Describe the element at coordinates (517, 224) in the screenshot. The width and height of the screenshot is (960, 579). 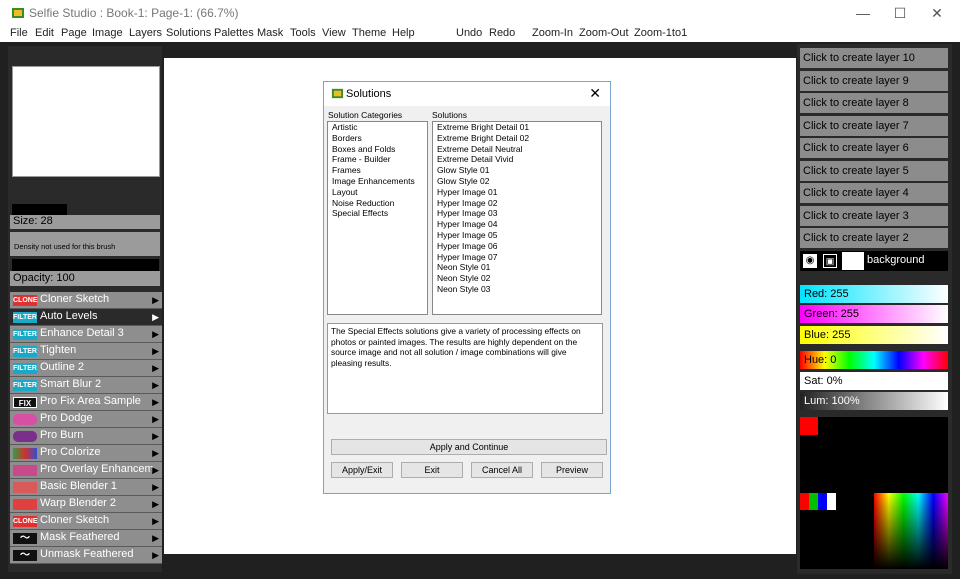
I see `solution-item: Hyper Image 04` at that location.